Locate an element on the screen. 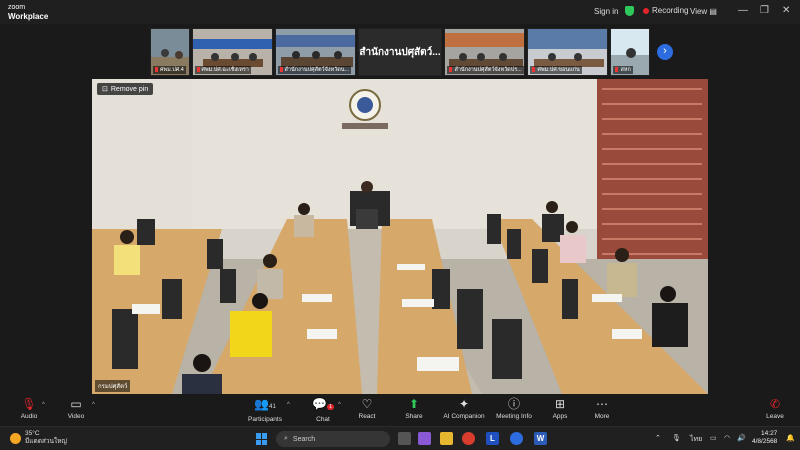 The image size is (800, 450). mic-muted-icon: 🎙 is located at coordinates (29, 404).